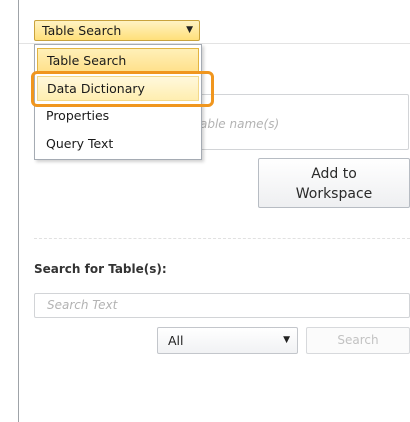 The image size is (410, 422). Describe the element at coordinates (122, 89) in the screenshot. I see `highlight-ring` at that location.